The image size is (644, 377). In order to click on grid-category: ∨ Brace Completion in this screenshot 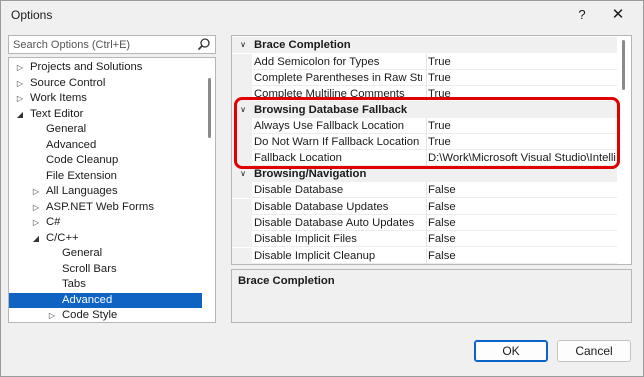, I will do `click(425, 45)`.